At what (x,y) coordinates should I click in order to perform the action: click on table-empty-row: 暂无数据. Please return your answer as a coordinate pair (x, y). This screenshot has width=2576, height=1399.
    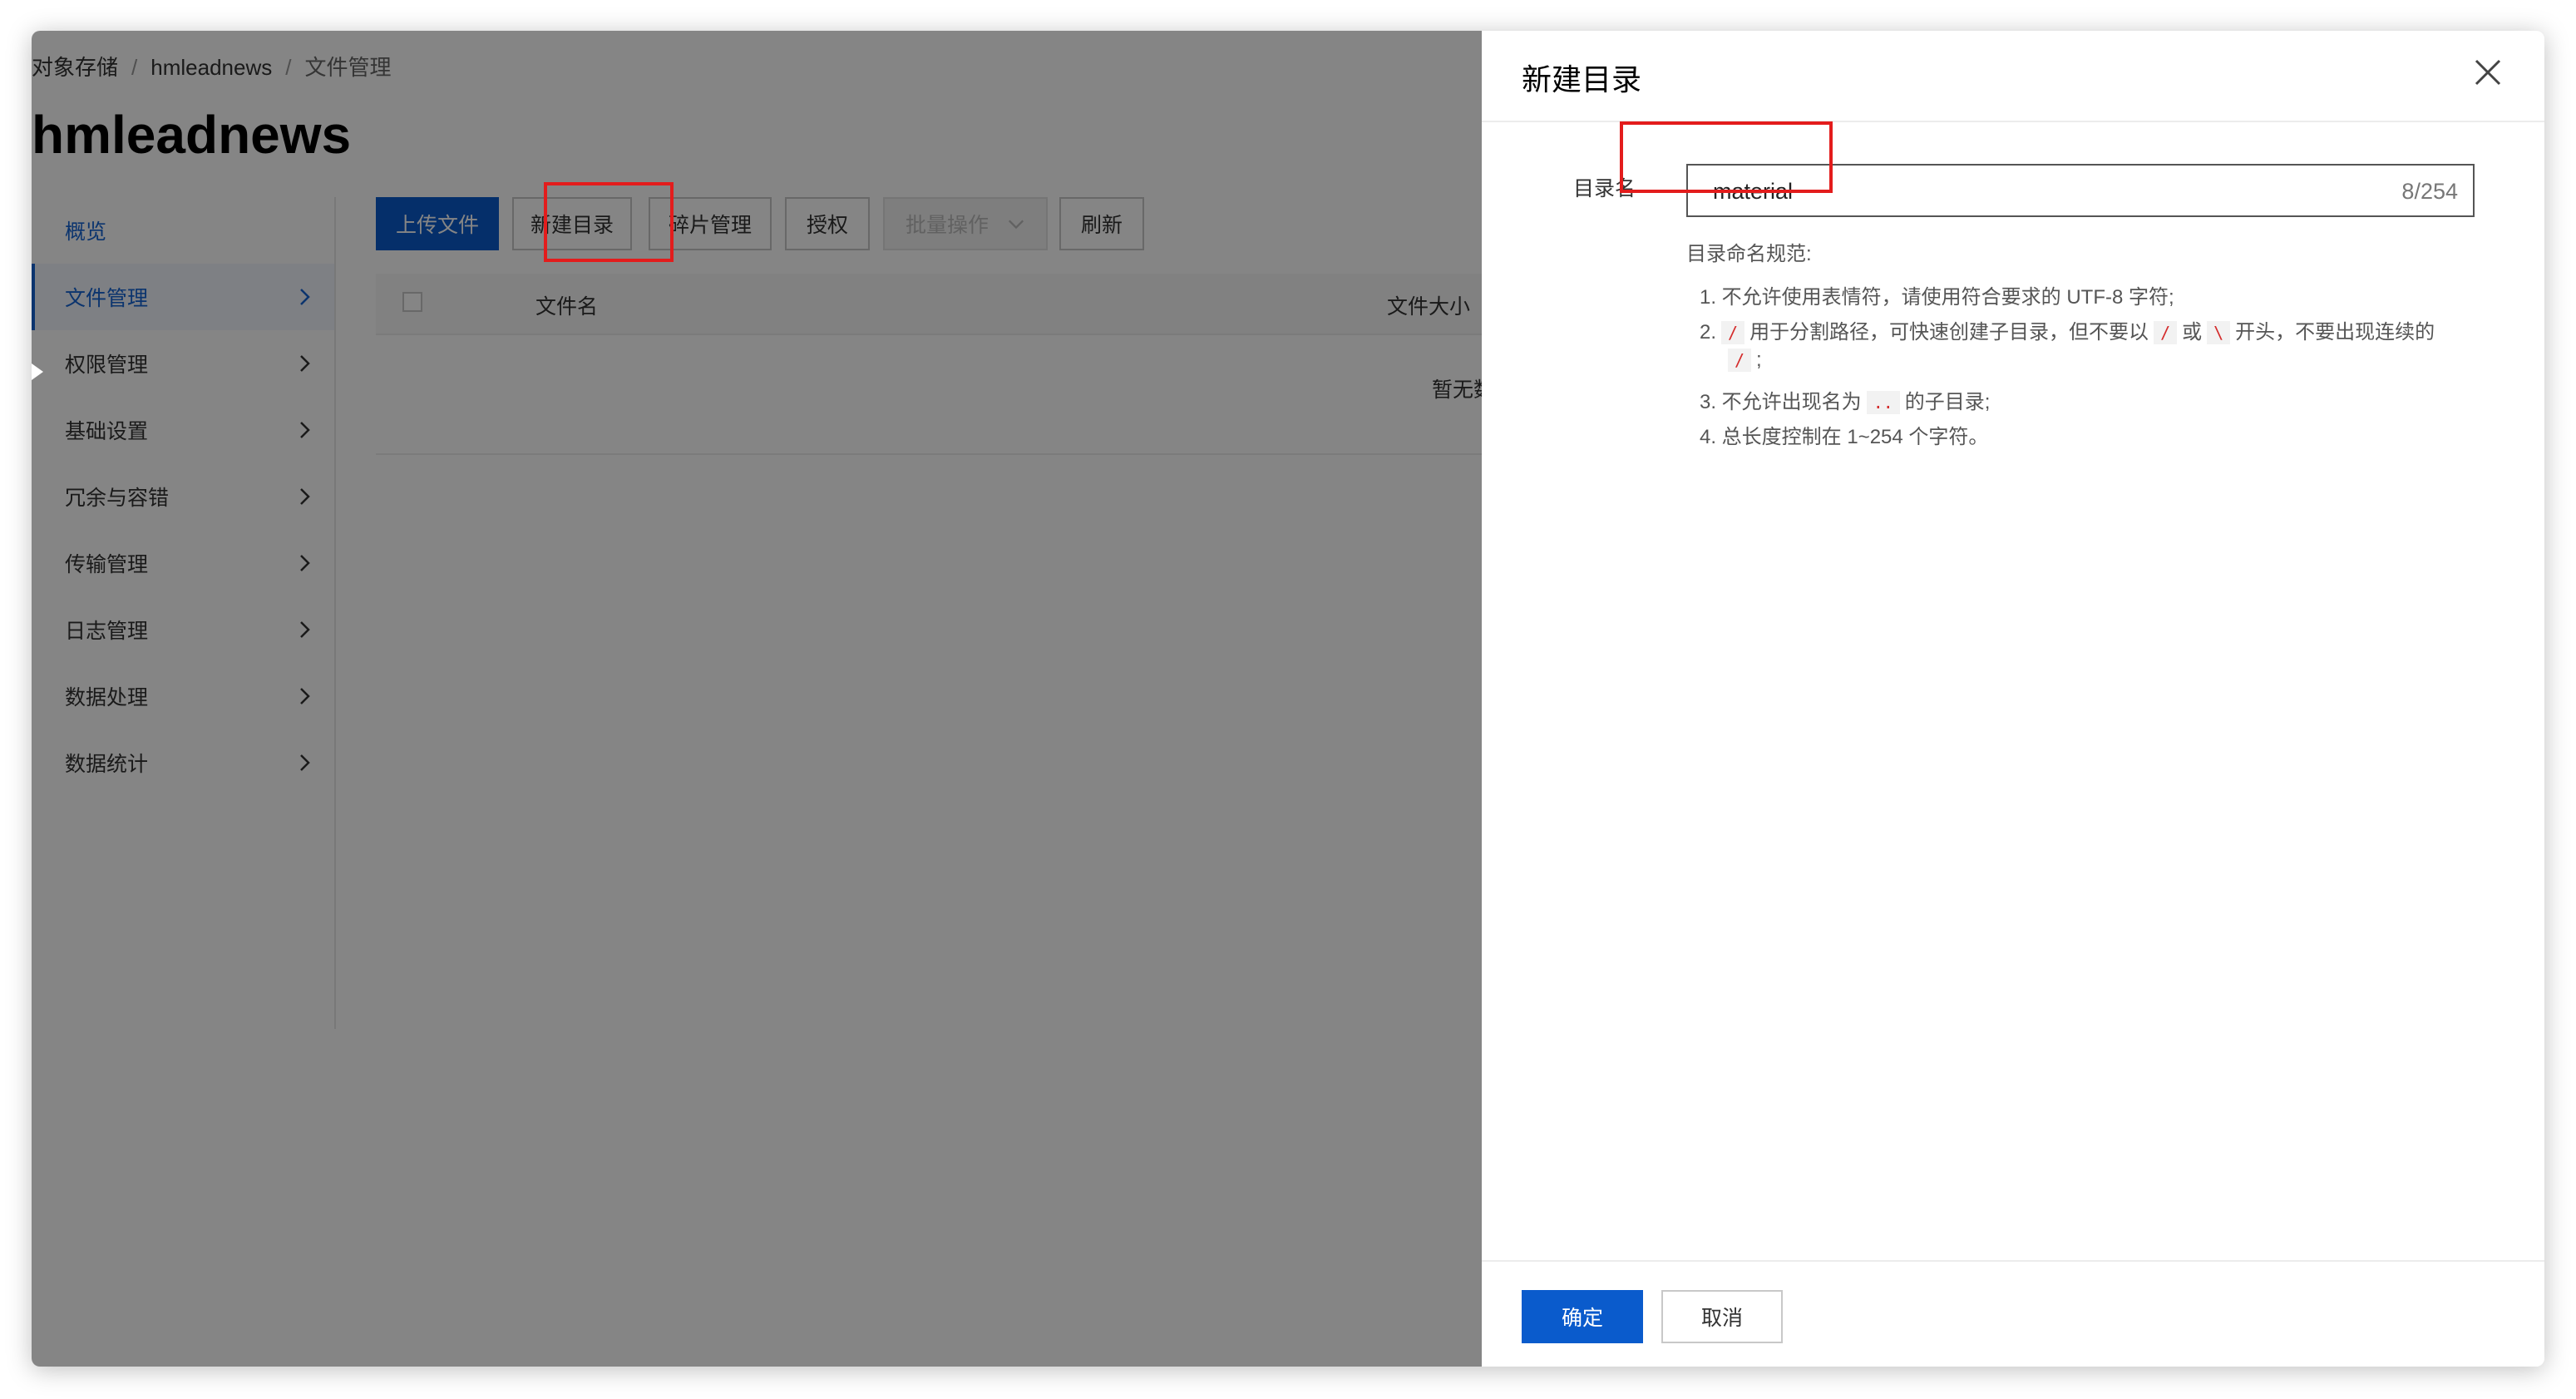
    Looking at the image, I should click on (945, 395).